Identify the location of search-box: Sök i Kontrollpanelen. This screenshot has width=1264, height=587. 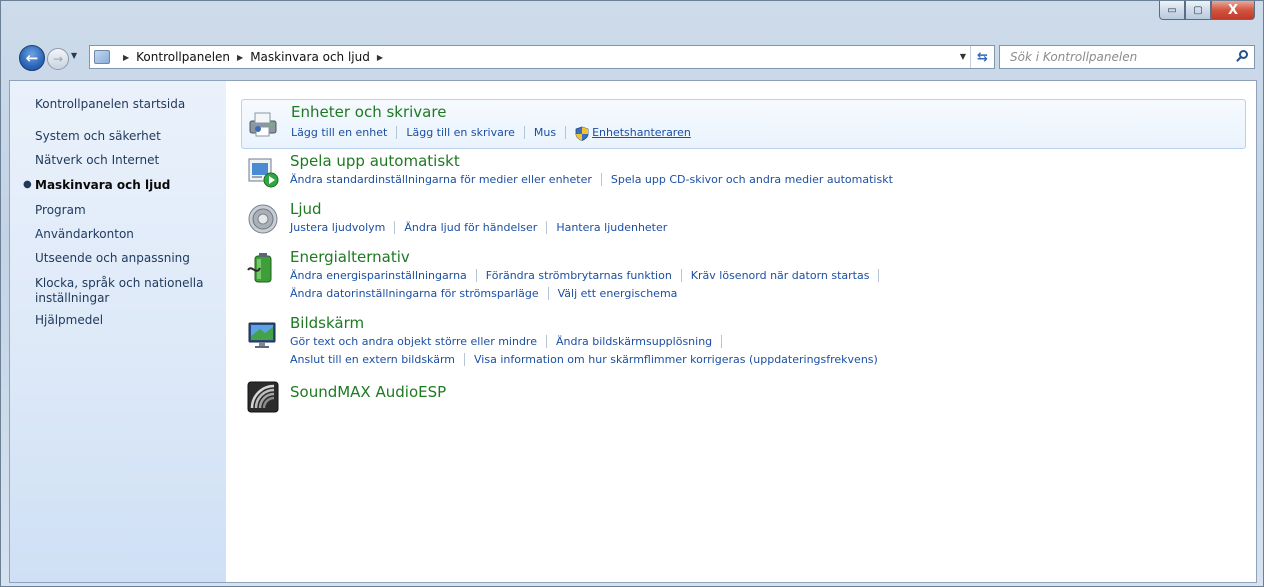
(1127, 57).